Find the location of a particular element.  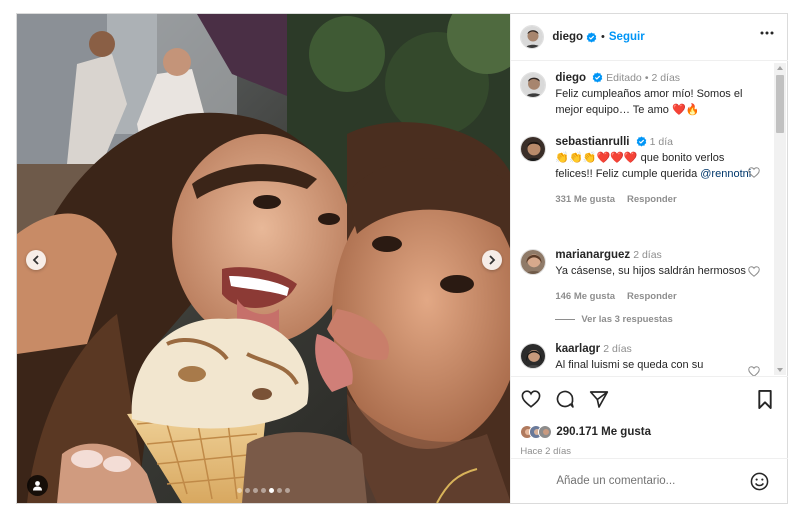

save-button is located at coordinates (765, 399).